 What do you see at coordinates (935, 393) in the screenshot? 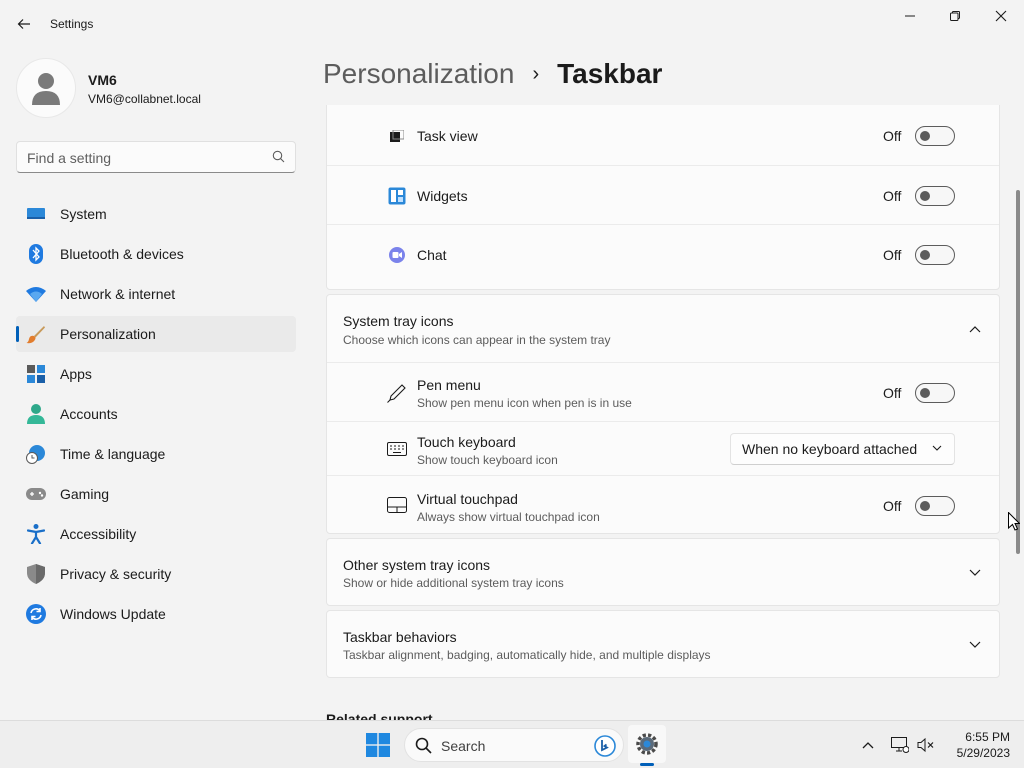
I see `pen-menu-toggle` at bounding box center [935, 393].